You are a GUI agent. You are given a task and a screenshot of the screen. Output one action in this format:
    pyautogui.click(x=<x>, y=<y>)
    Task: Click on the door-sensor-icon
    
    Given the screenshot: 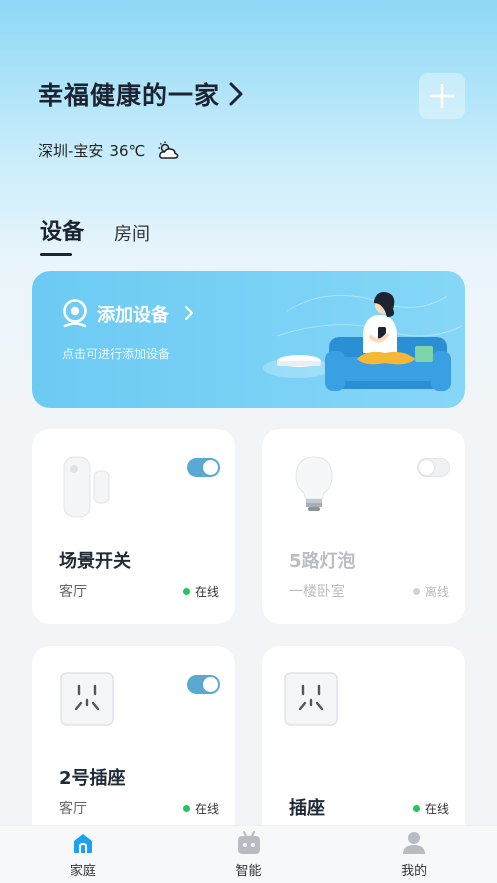 What is the action you would take?
    pyautogui.click(x=86, y=487)
    